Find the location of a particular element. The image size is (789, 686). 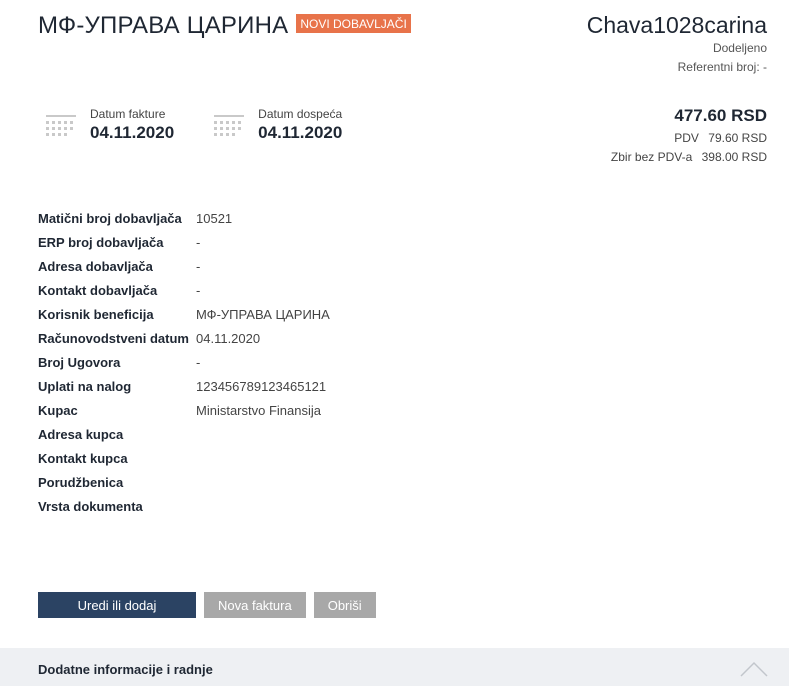

detail-label: Adresa dobavljača is located at coordinates (95, 266).